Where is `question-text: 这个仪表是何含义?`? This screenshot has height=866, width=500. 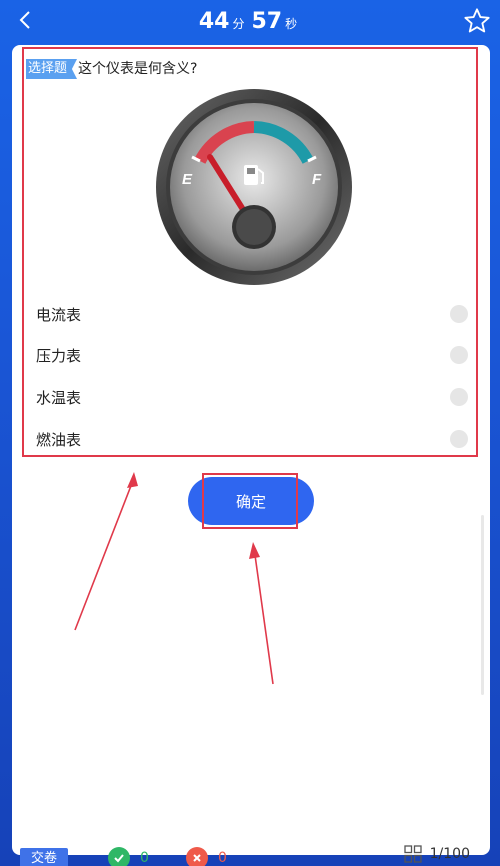
question-text: 这个仪表是何含义? is located at coordinates (138, 69).